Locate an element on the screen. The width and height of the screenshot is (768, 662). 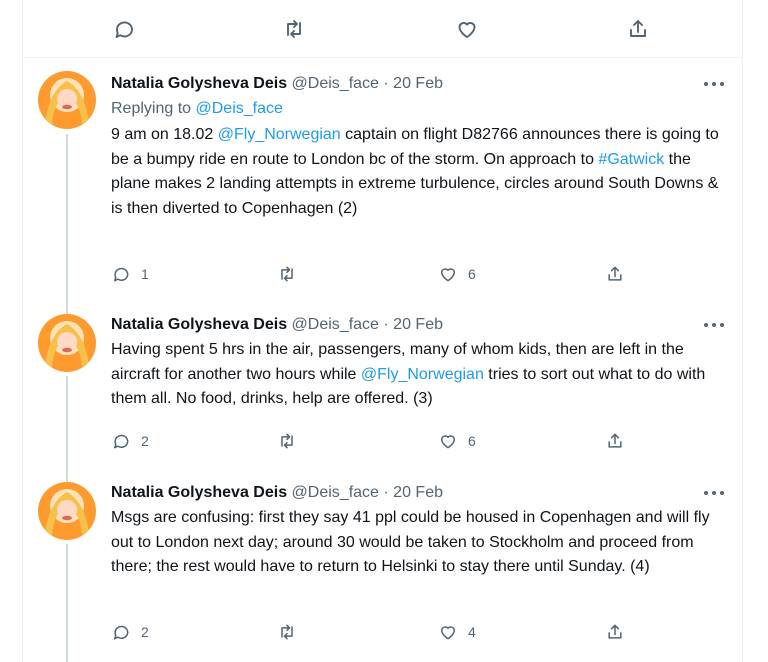
hashtag-link: #Gatwick is located at coordinates (631, 159).